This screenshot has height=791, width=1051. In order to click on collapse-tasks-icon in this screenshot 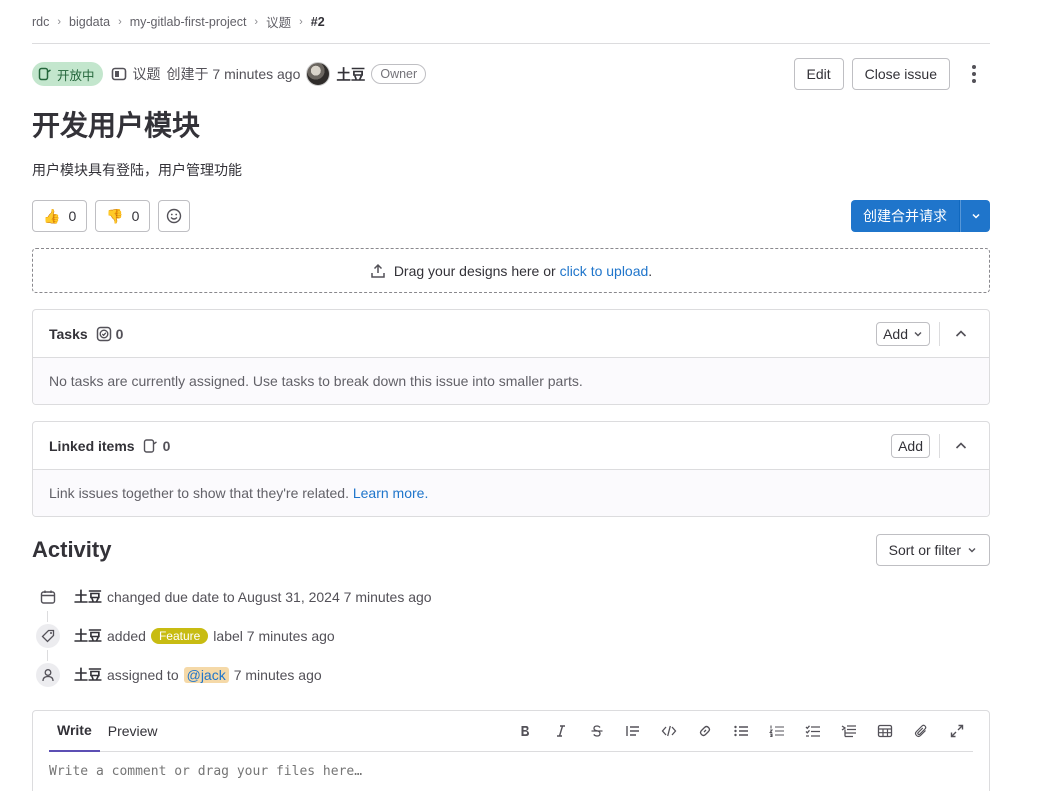, I will do `click(961, 334)`.